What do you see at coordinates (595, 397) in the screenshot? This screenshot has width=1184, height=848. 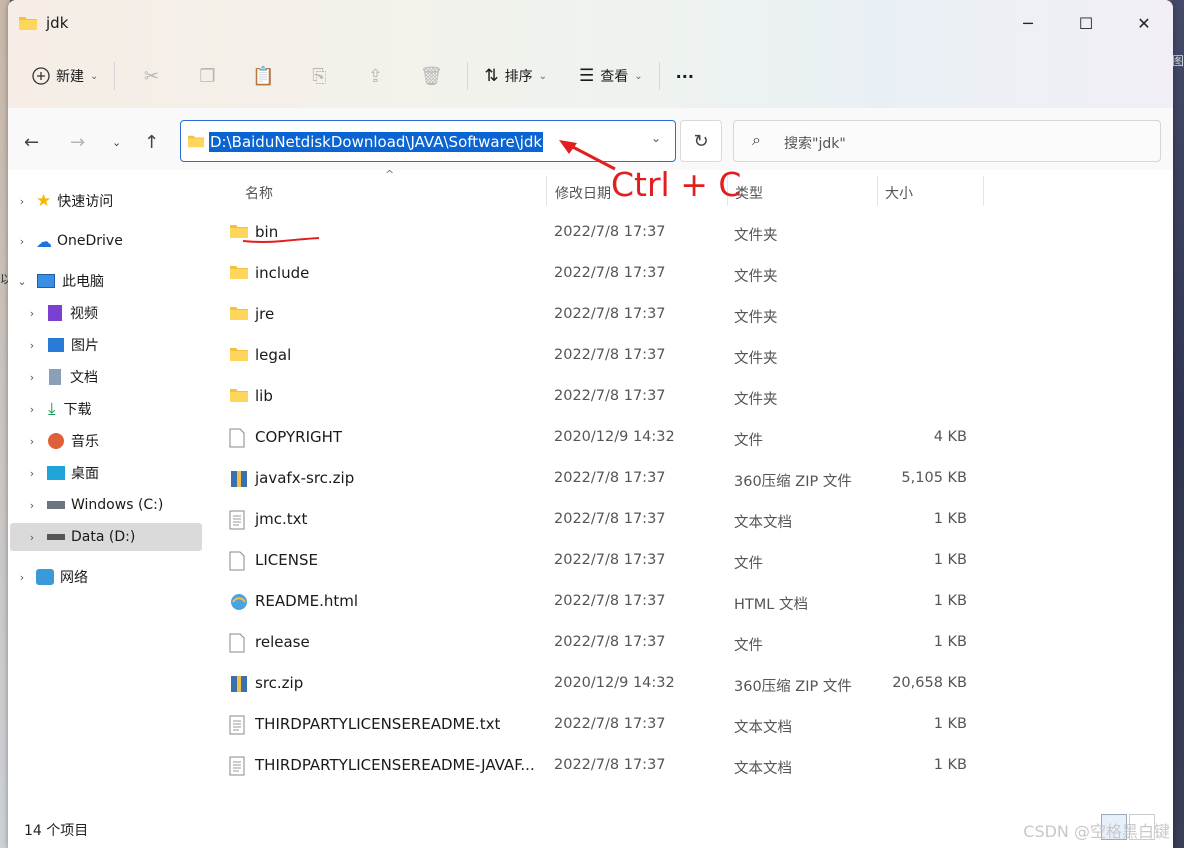 I see `file-row: lib 2022/7/8 17:37 文件夹` at bounding box center [595, 397].